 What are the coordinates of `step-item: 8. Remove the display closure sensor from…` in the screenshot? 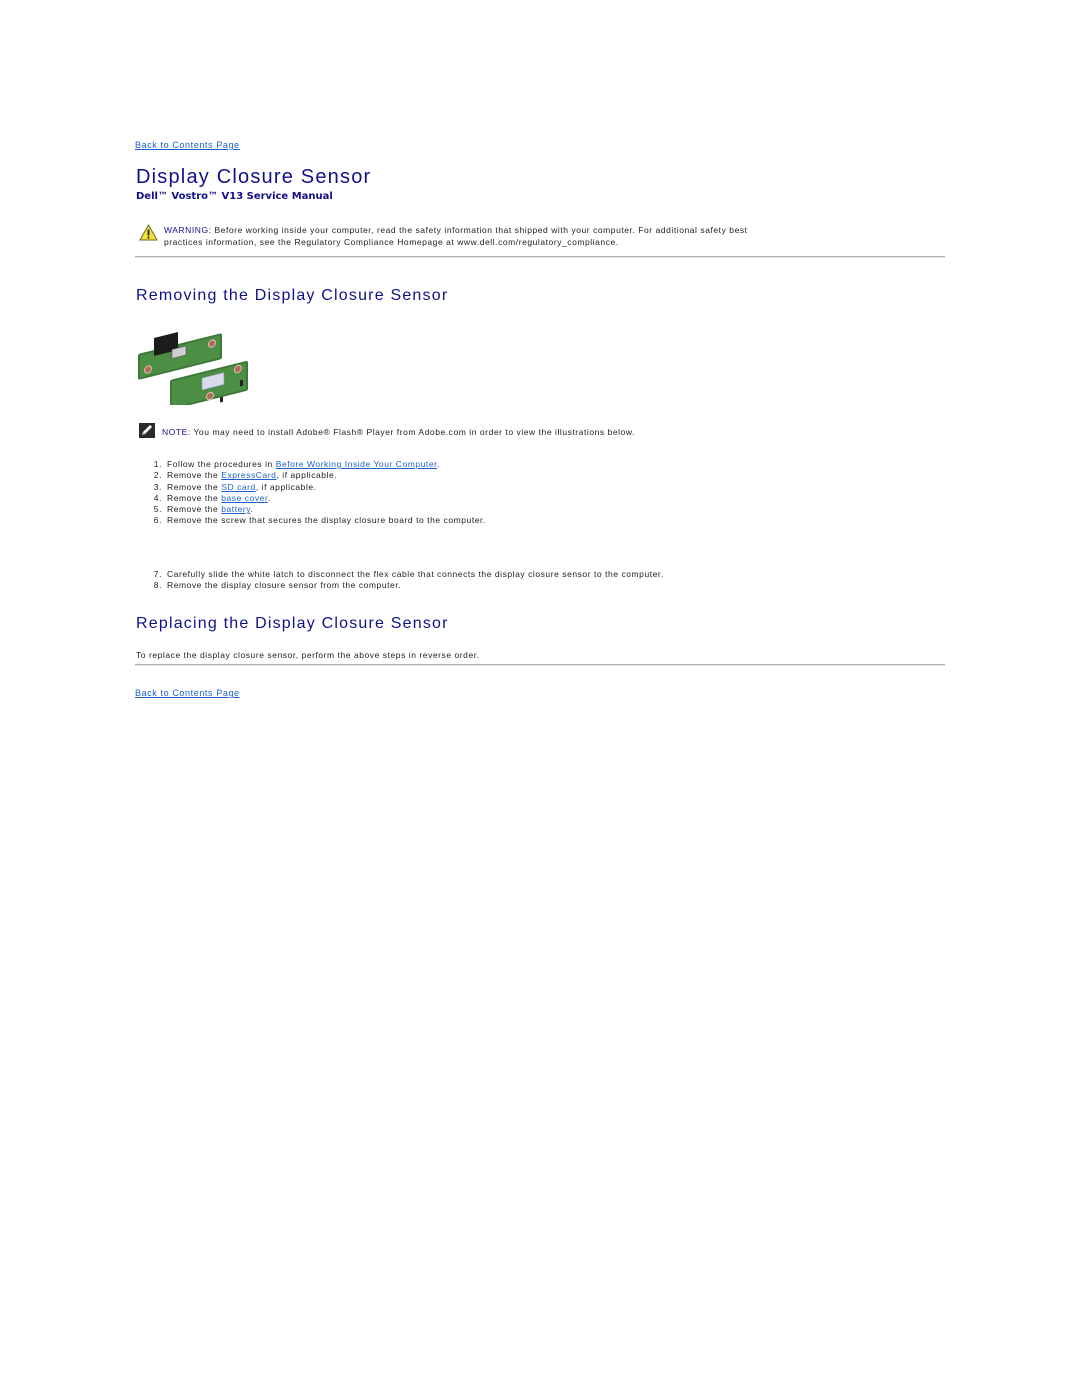 It's located at (277, 585).